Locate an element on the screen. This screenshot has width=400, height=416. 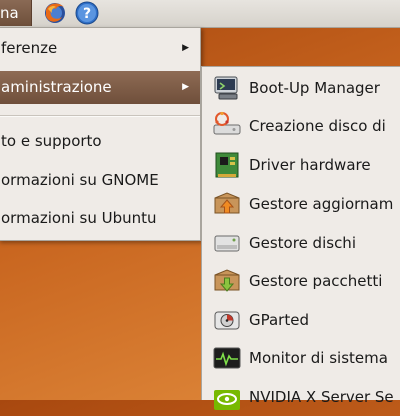
submenu-item-nvidia-x-server: NVIDIA X Server Se is located at coordinates (301, 397).